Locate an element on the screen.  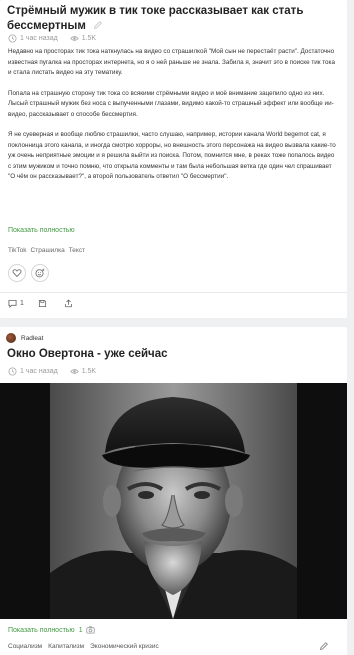
save-button is located at coordinates (44, 303).